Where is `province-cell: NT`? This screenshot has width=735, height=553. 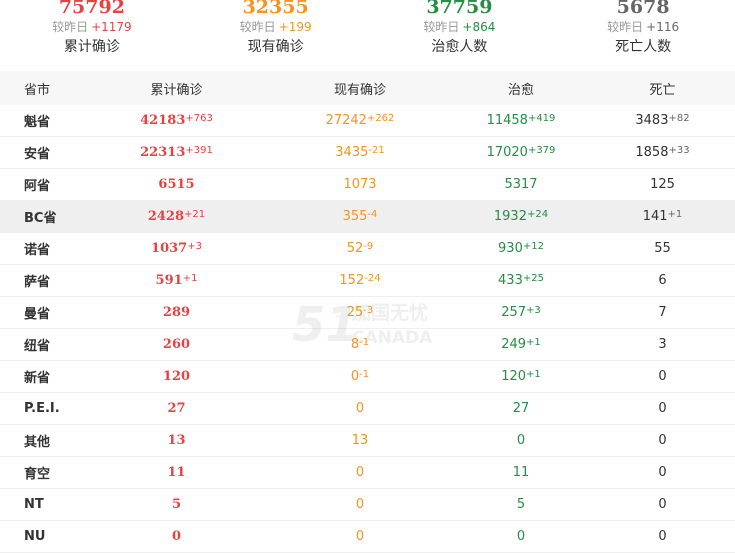
province-cell: NT is located at coordinates (42, 504).